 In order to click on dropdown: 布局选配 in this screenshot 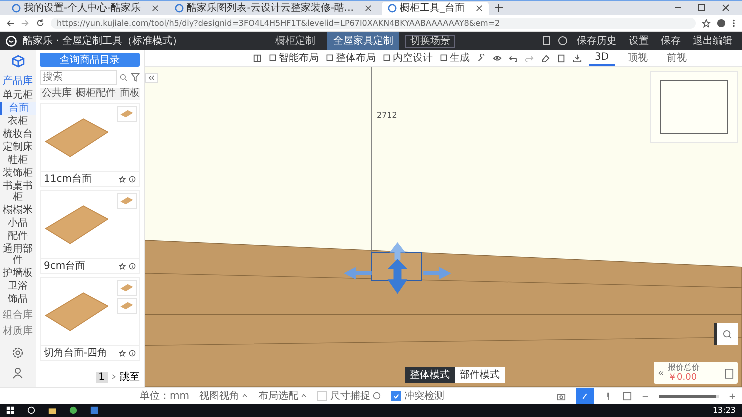, I will do `click(283, 396)`.